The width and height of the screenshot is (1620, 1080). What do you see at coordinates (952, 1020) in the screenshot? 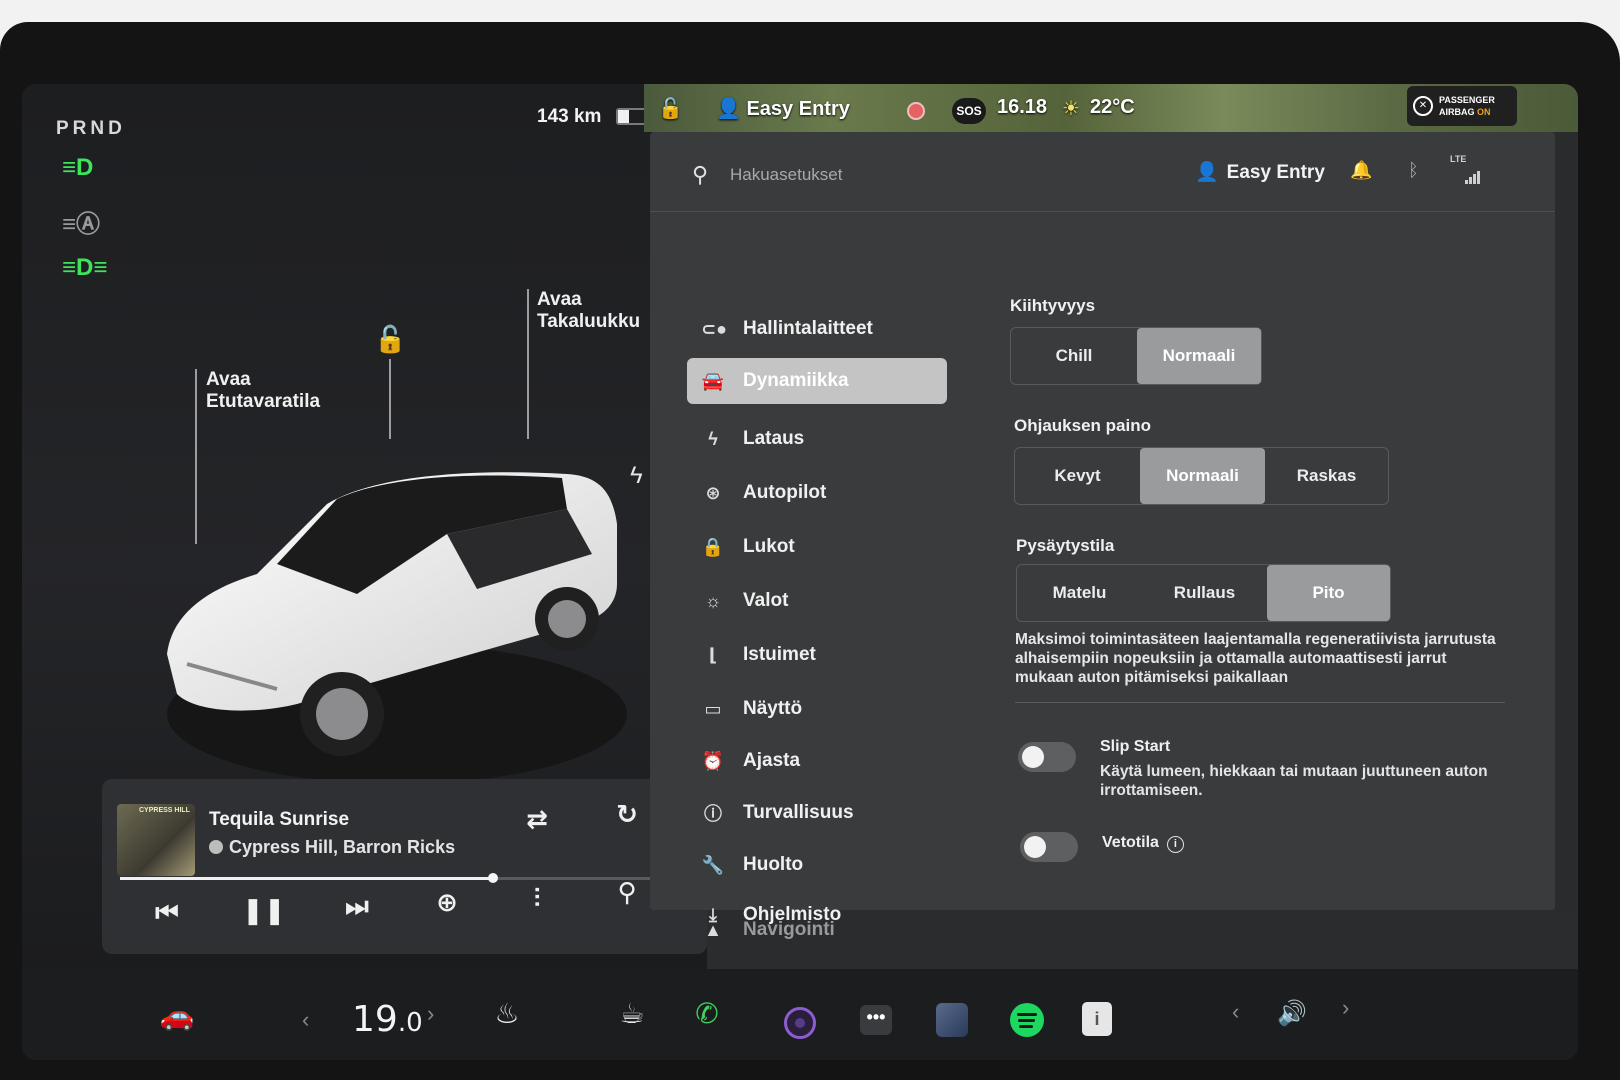
I see `navigation-app-icon` at bounding box center [952, 1020].